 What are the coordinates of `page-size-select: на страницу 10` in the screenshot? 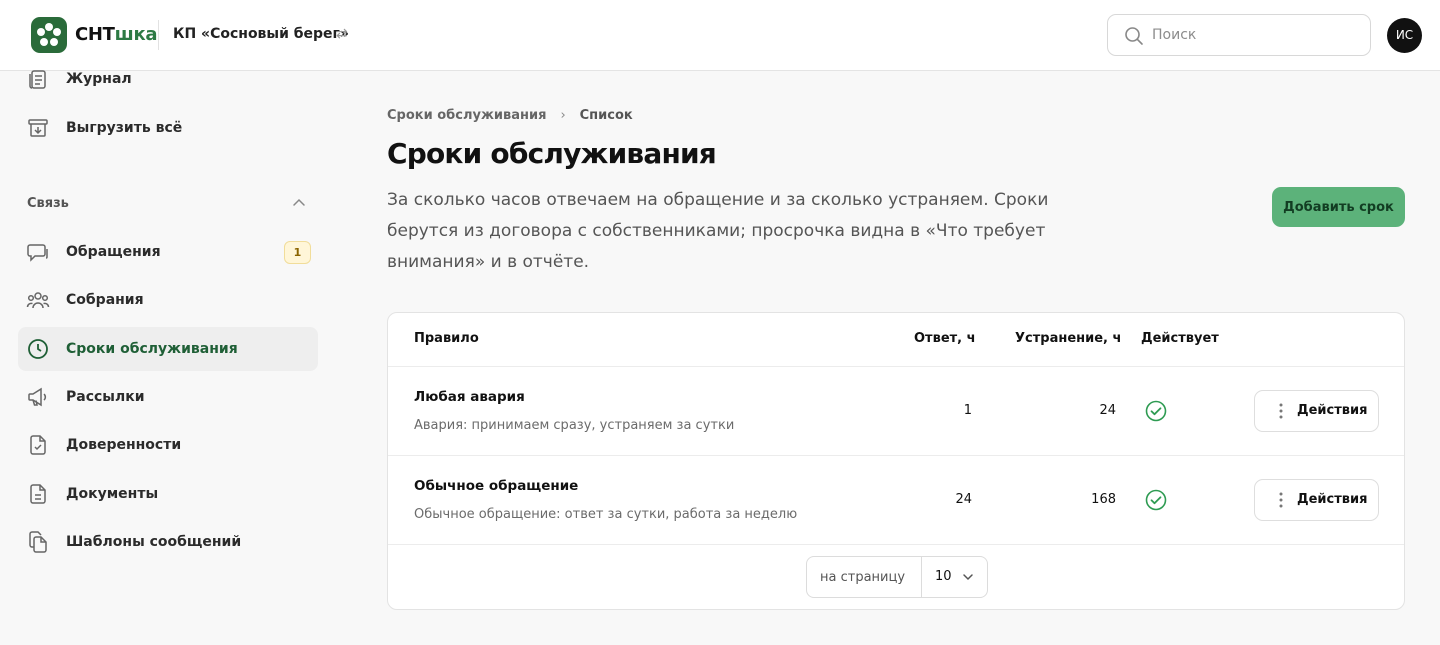 It's located at (897, 577).